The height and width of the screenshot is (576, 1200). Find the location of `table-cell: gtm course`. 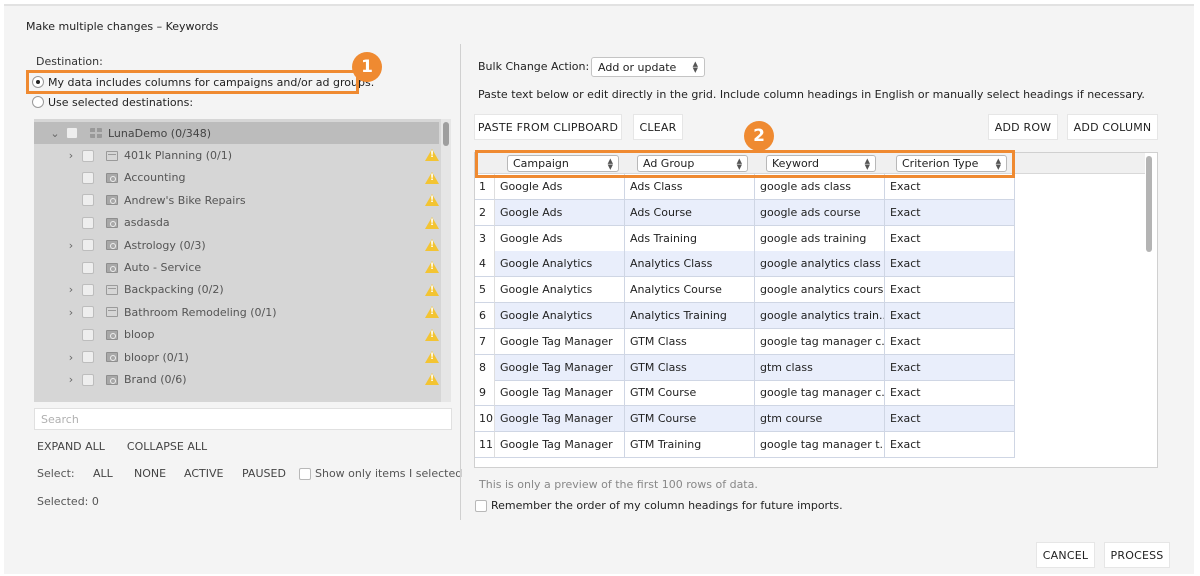

table-cell: gtm course is located at coordinates (820, 419).